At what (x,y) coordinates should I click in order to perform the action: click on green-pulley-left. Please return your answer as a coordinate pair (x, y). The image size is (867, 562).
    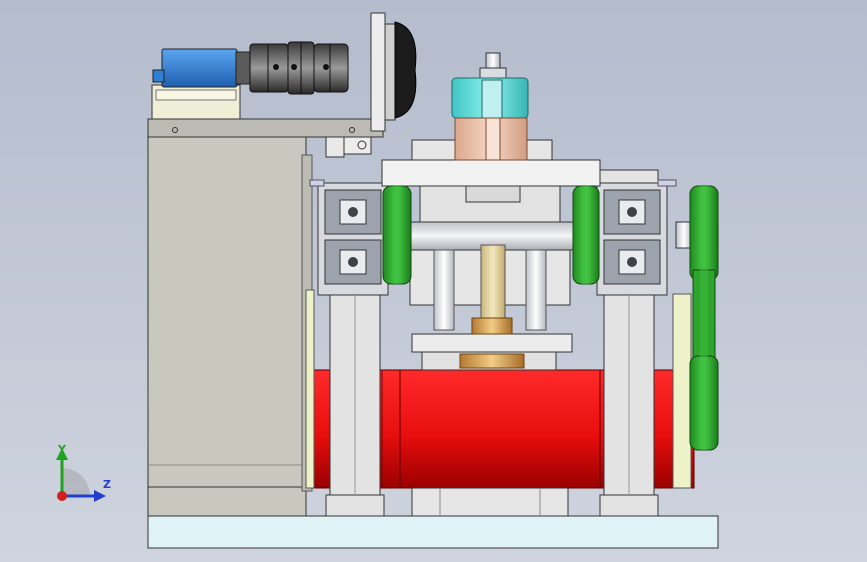
    Looking at the image, I should click on (397, 235).